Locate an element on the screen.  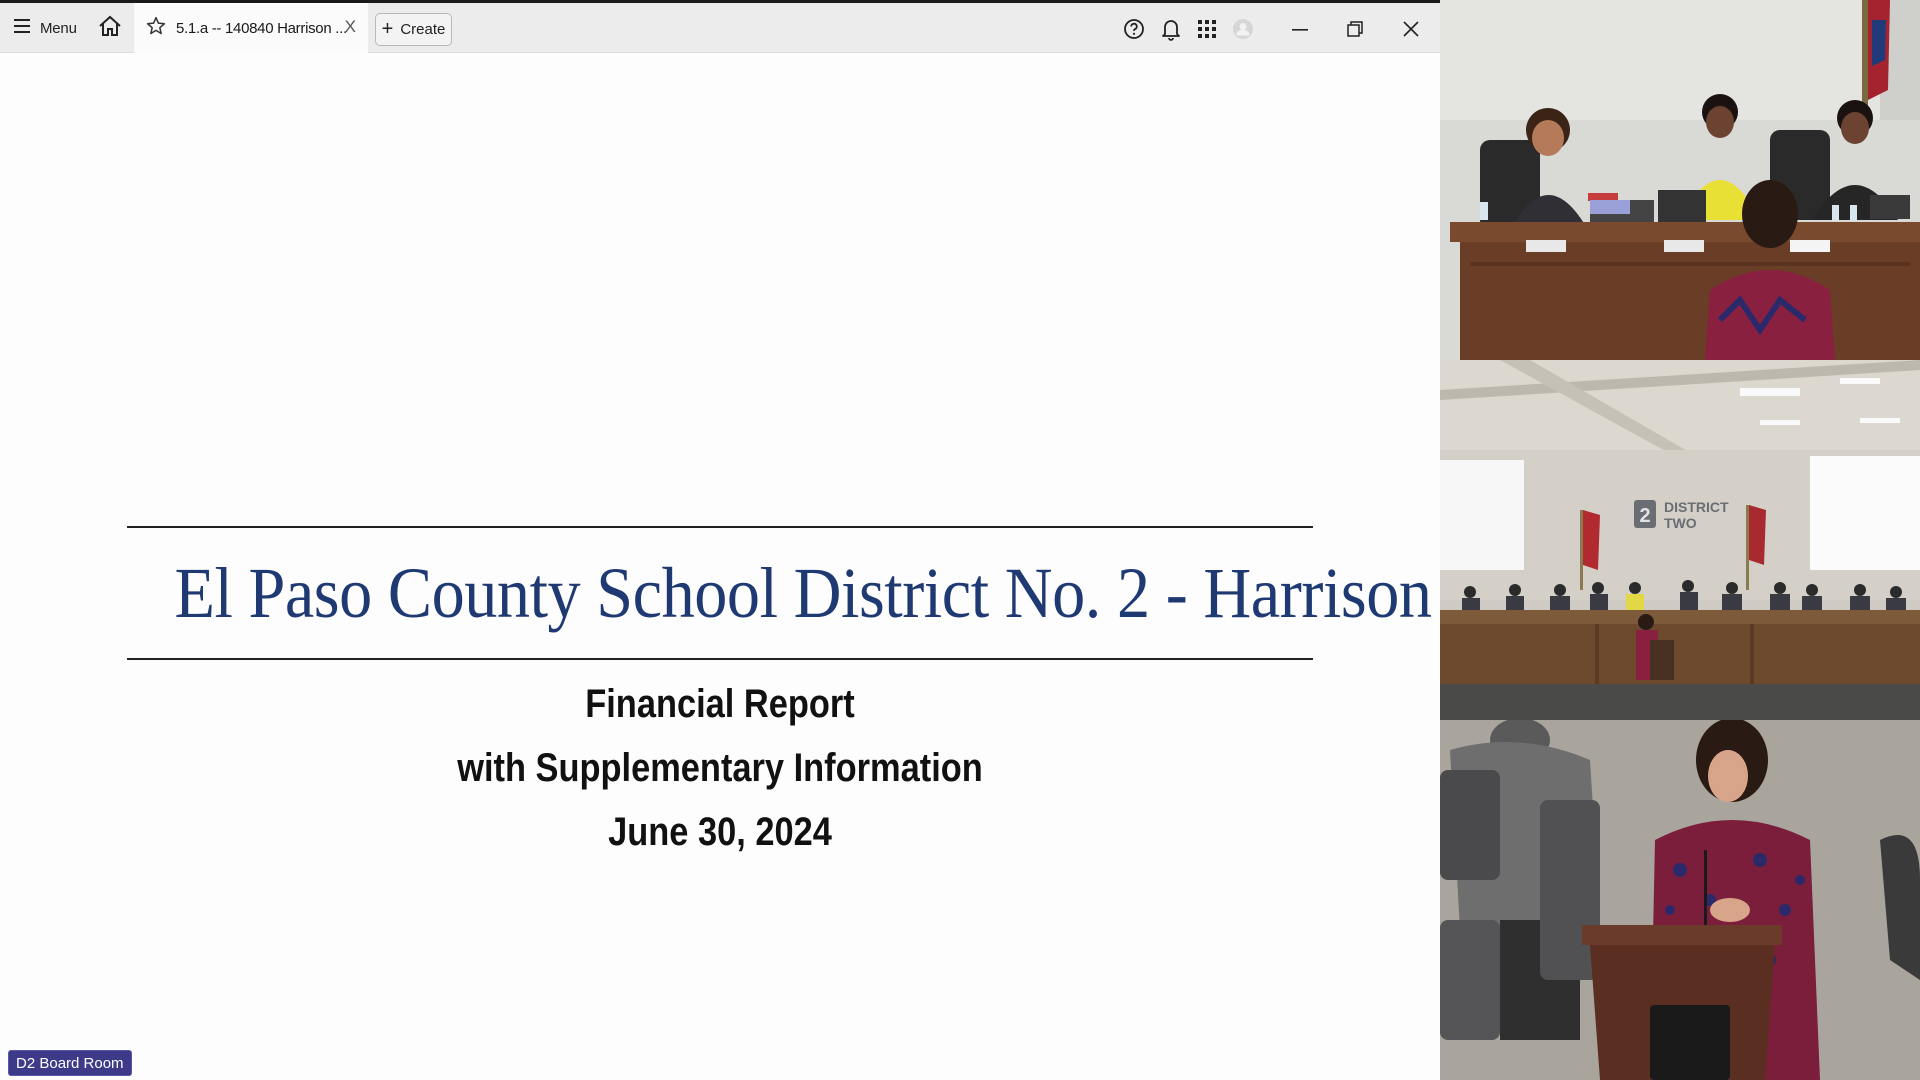
menu-label: Menu is located at coordinates (58, 28).